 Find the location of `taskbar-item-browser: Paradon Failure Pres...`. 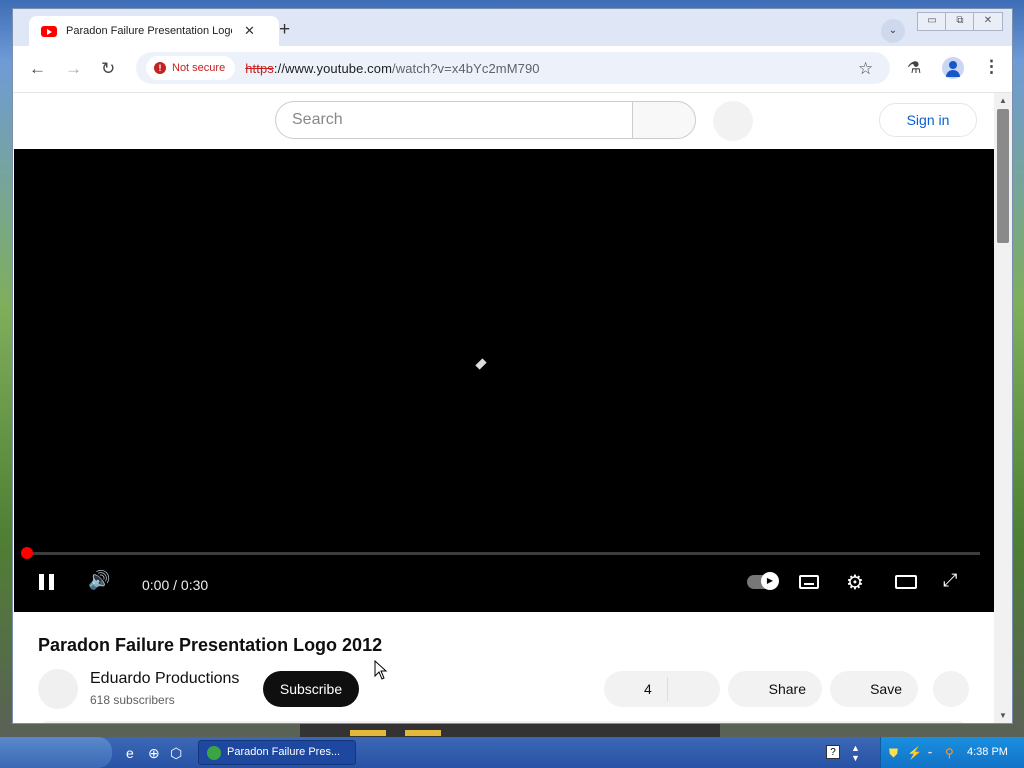

taskbar-item-browser: Paradon Failure Pres... is located at coordinates (277, 752).